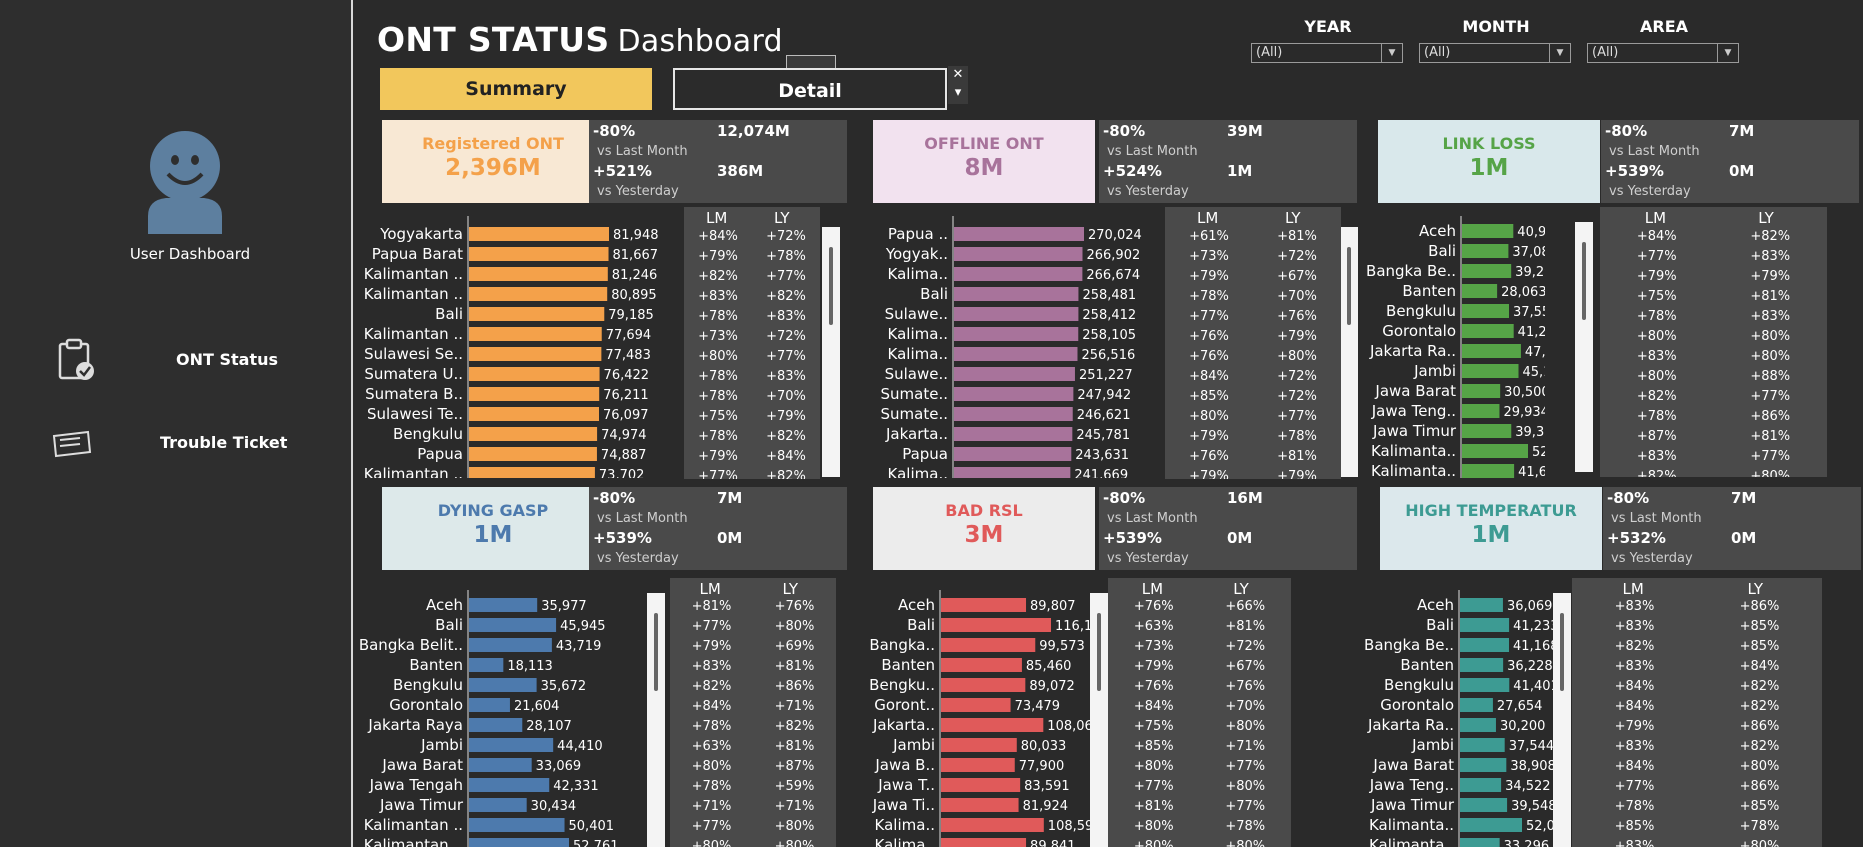  Describe the element at coordinates (984, 161) in the screenshot. I see `offline-kpi-card: OFFLINE ONT 8M` at that location.